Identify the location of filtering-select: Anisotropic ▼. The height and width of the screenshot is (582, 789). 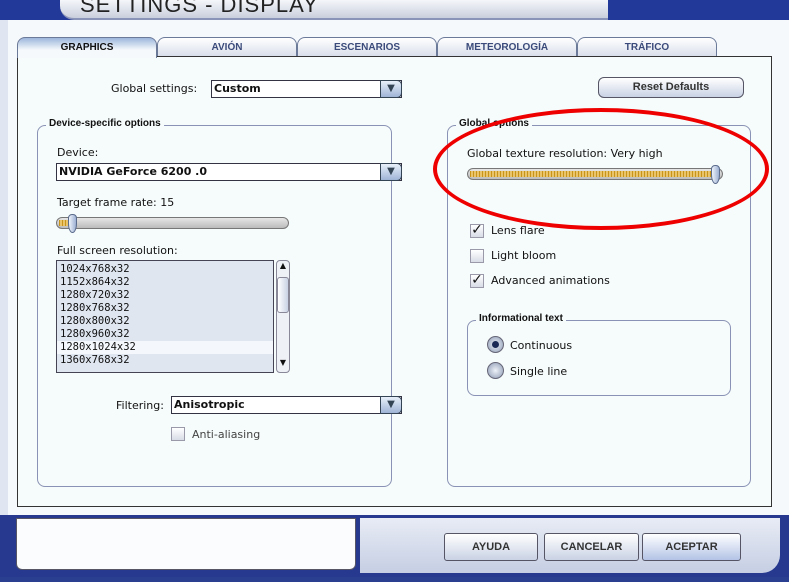
(286, 405).